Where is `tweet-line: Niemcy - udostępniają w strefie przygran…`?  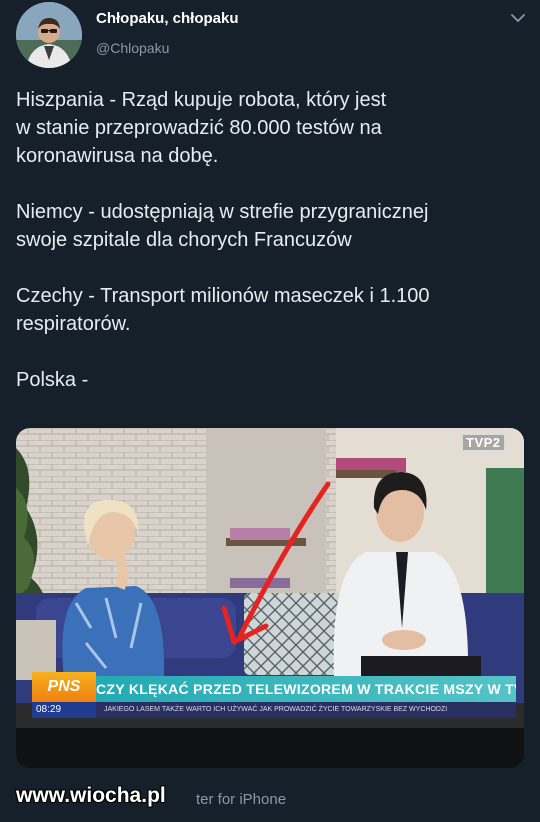 tweet-line: Niemcy - udostępniają w strefie przygran… is located at coordinates (222, 212).